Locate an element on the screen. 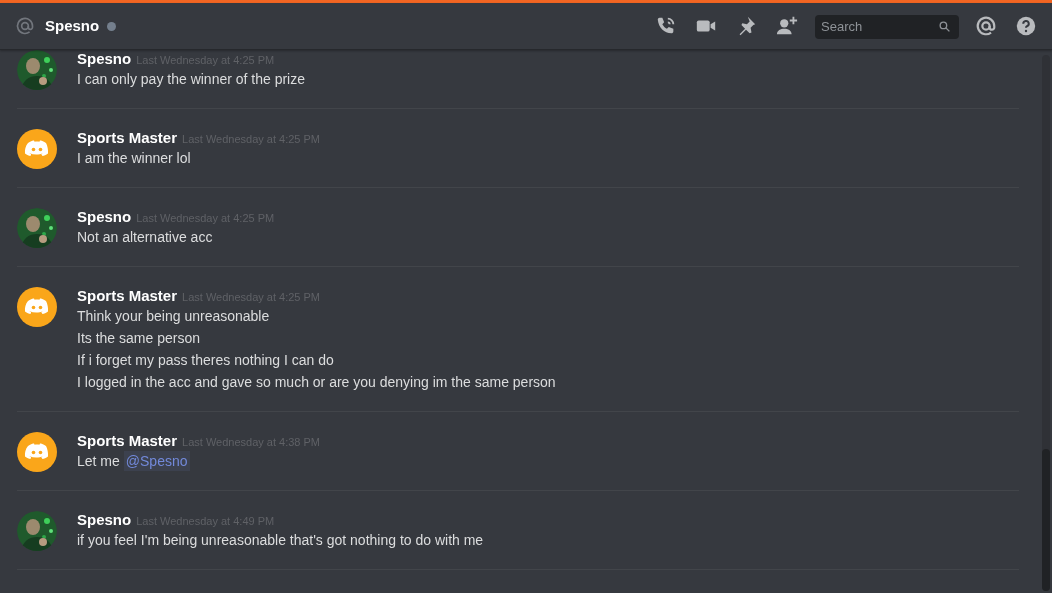 The height and width of the screenshot is (593, 1052). message-text: Not an alternative acc is located at coordinates (145, 237).